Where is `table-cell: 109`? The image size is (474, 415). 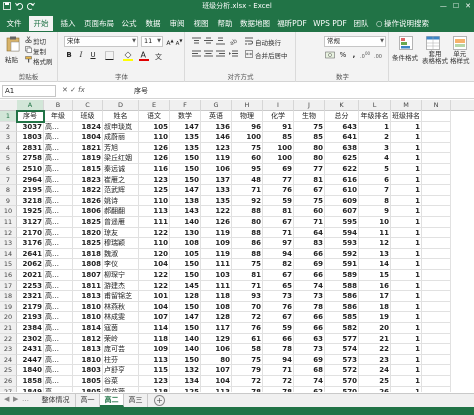 table-cell: 109 is located at coordinates (216, 243).